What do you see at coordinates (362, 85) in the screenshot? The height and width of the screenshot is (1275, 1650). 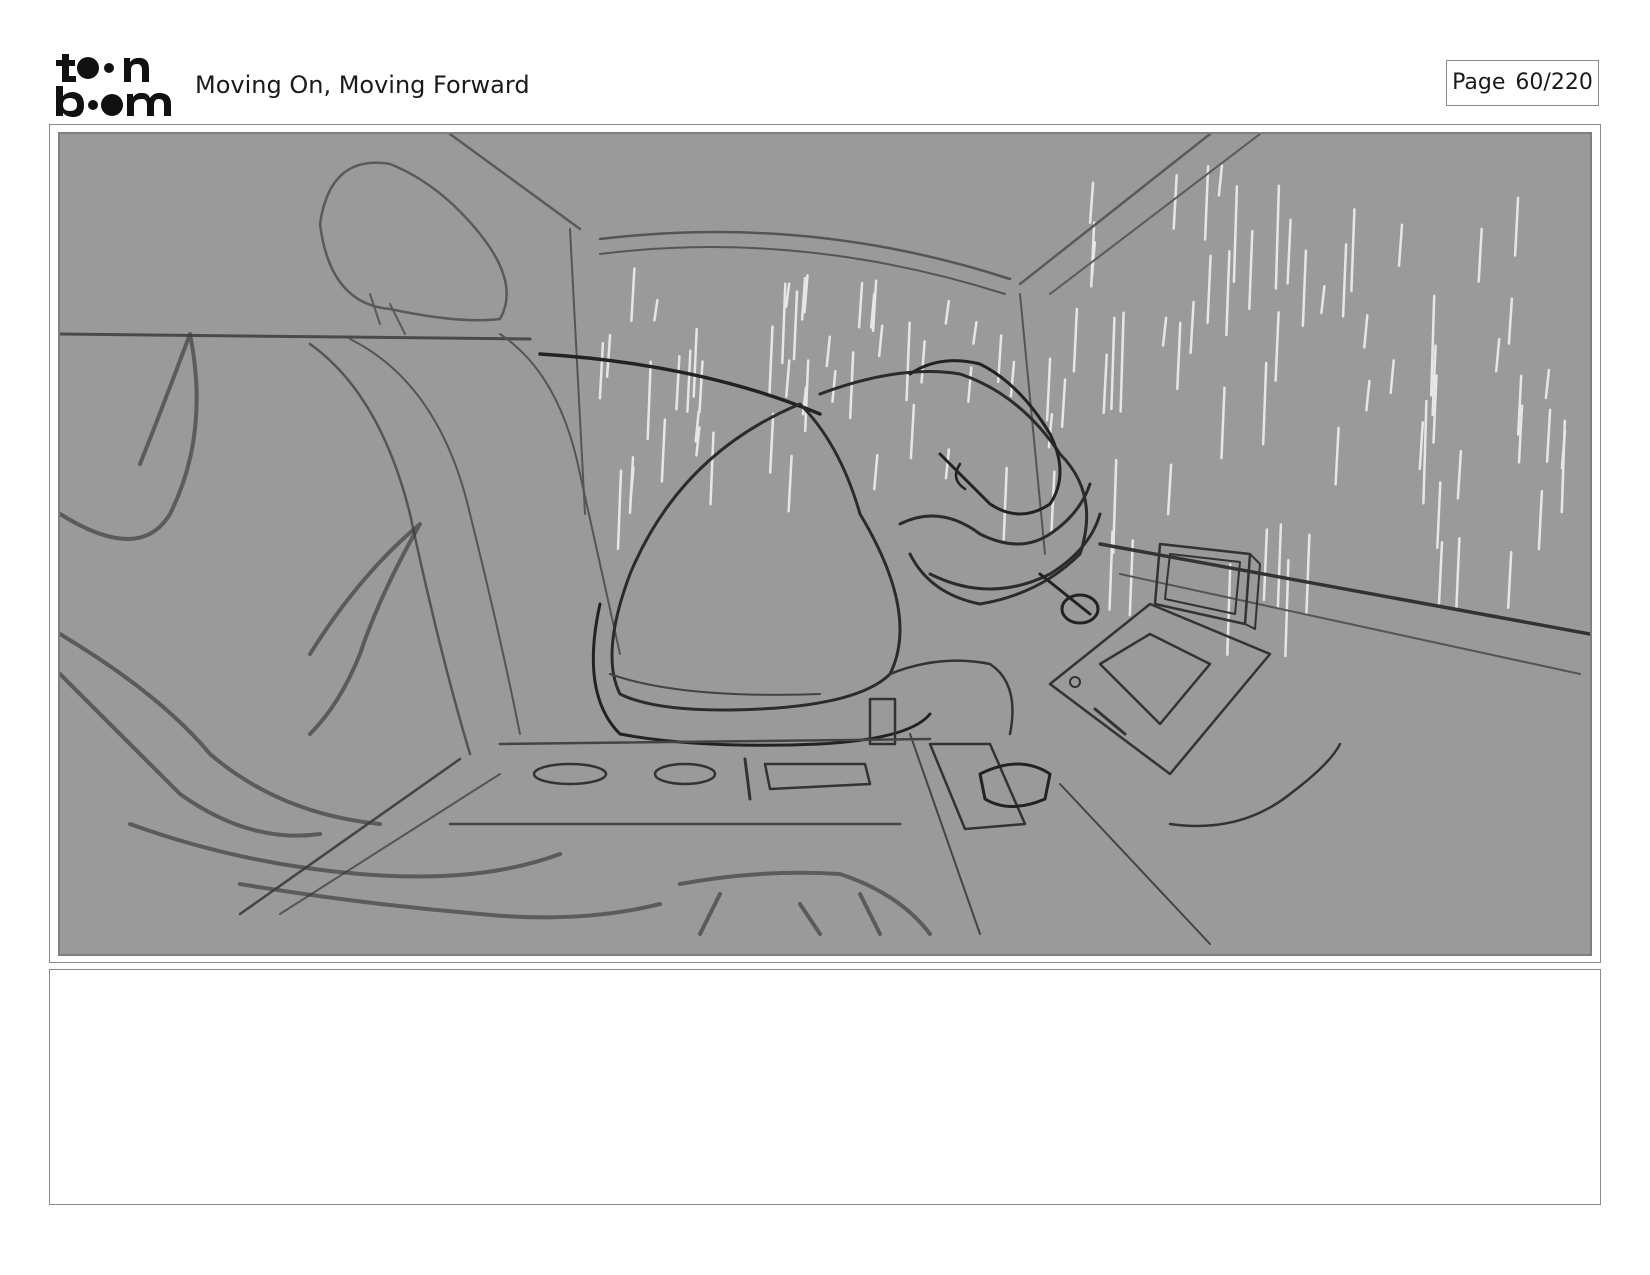 I see `document-title: Moving On, Moving Forward` at bounding box center [362, 85].